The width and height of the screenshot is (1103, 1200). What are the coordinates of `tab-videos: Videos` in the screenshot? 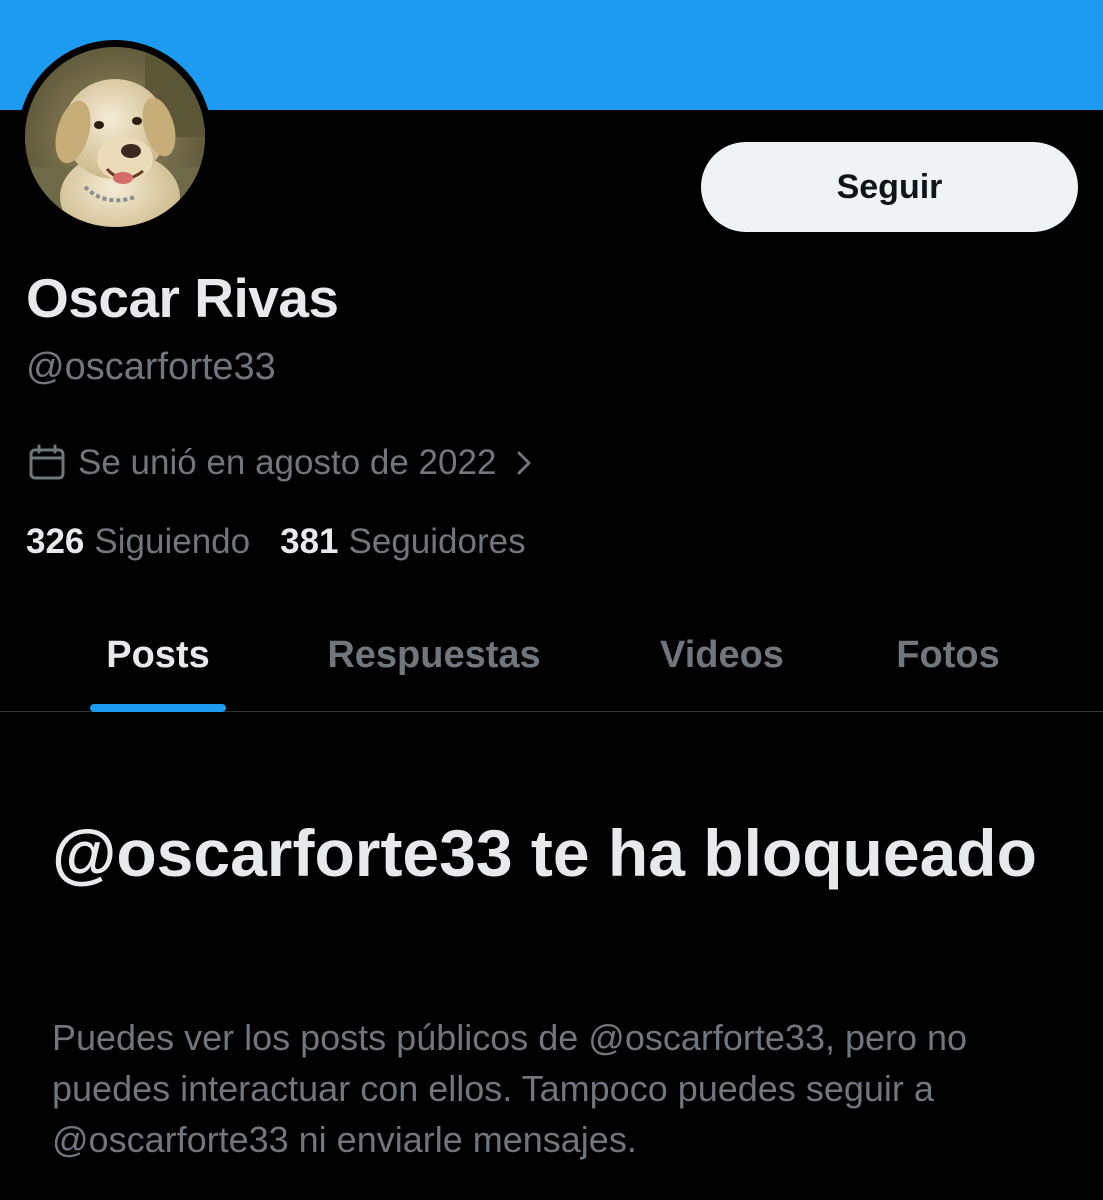 It's located at (722, 655).